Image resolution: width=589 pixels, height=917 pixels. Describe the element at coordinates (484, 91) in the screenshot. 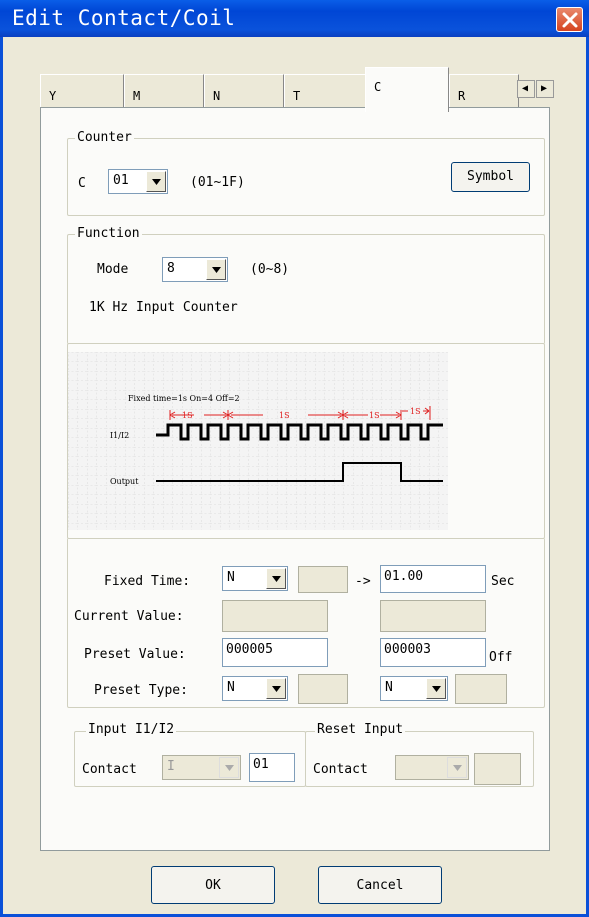

I see `tab-r: R` at that location.